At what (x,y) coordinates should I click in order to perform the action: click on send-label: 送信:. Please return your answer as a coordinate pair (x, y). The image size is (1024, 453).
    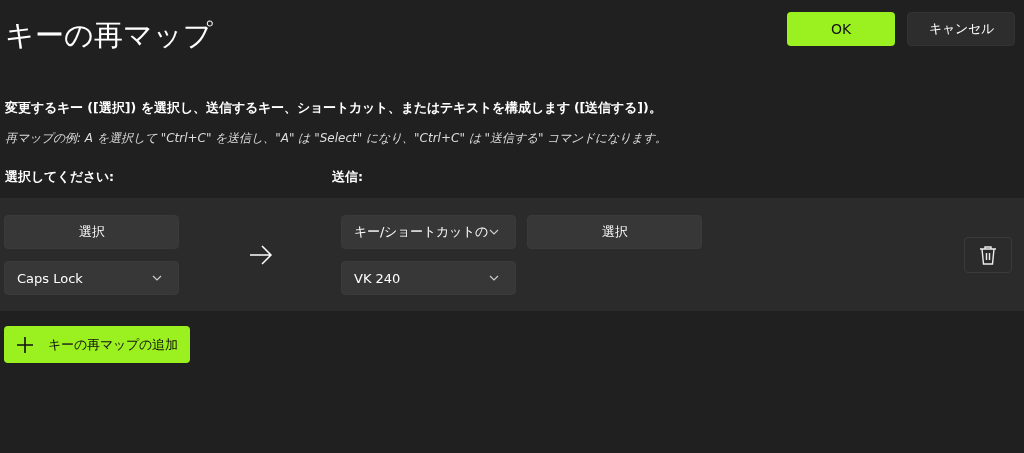
    Looking at the image, I should click on (347, 177).